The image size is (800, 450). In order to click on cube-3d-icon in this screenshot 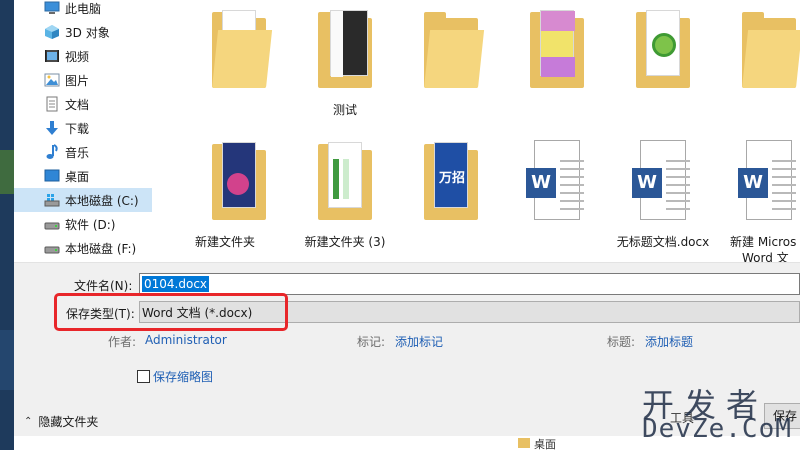, I will do `click(52, 32)`.